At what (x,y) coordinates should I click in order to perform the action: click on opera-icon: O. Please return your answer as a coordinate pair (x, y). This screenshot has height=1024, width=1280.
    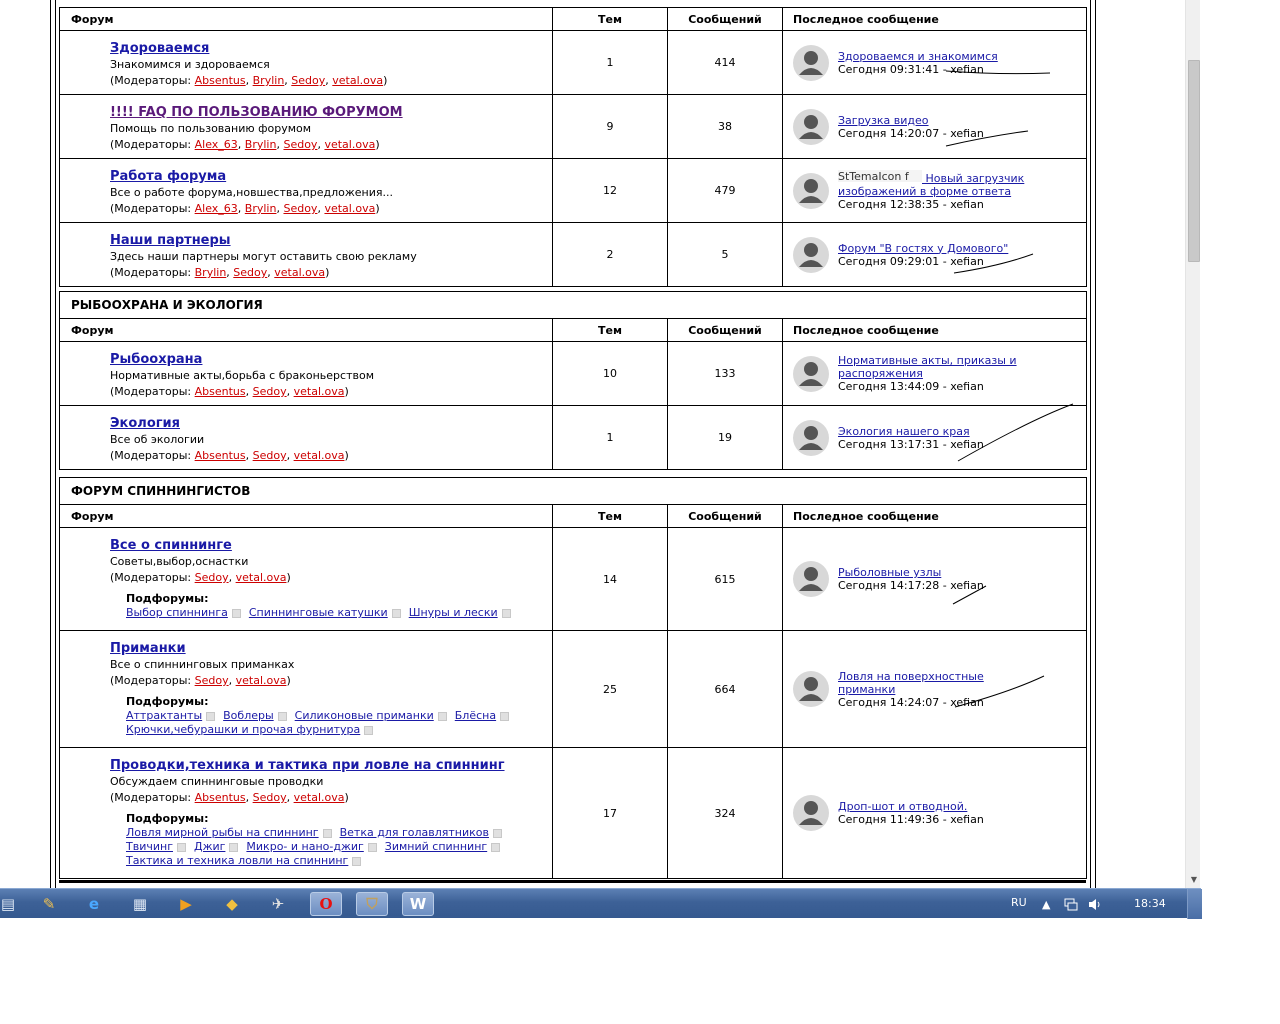
    Looking at the image, I should click on (326, 904).